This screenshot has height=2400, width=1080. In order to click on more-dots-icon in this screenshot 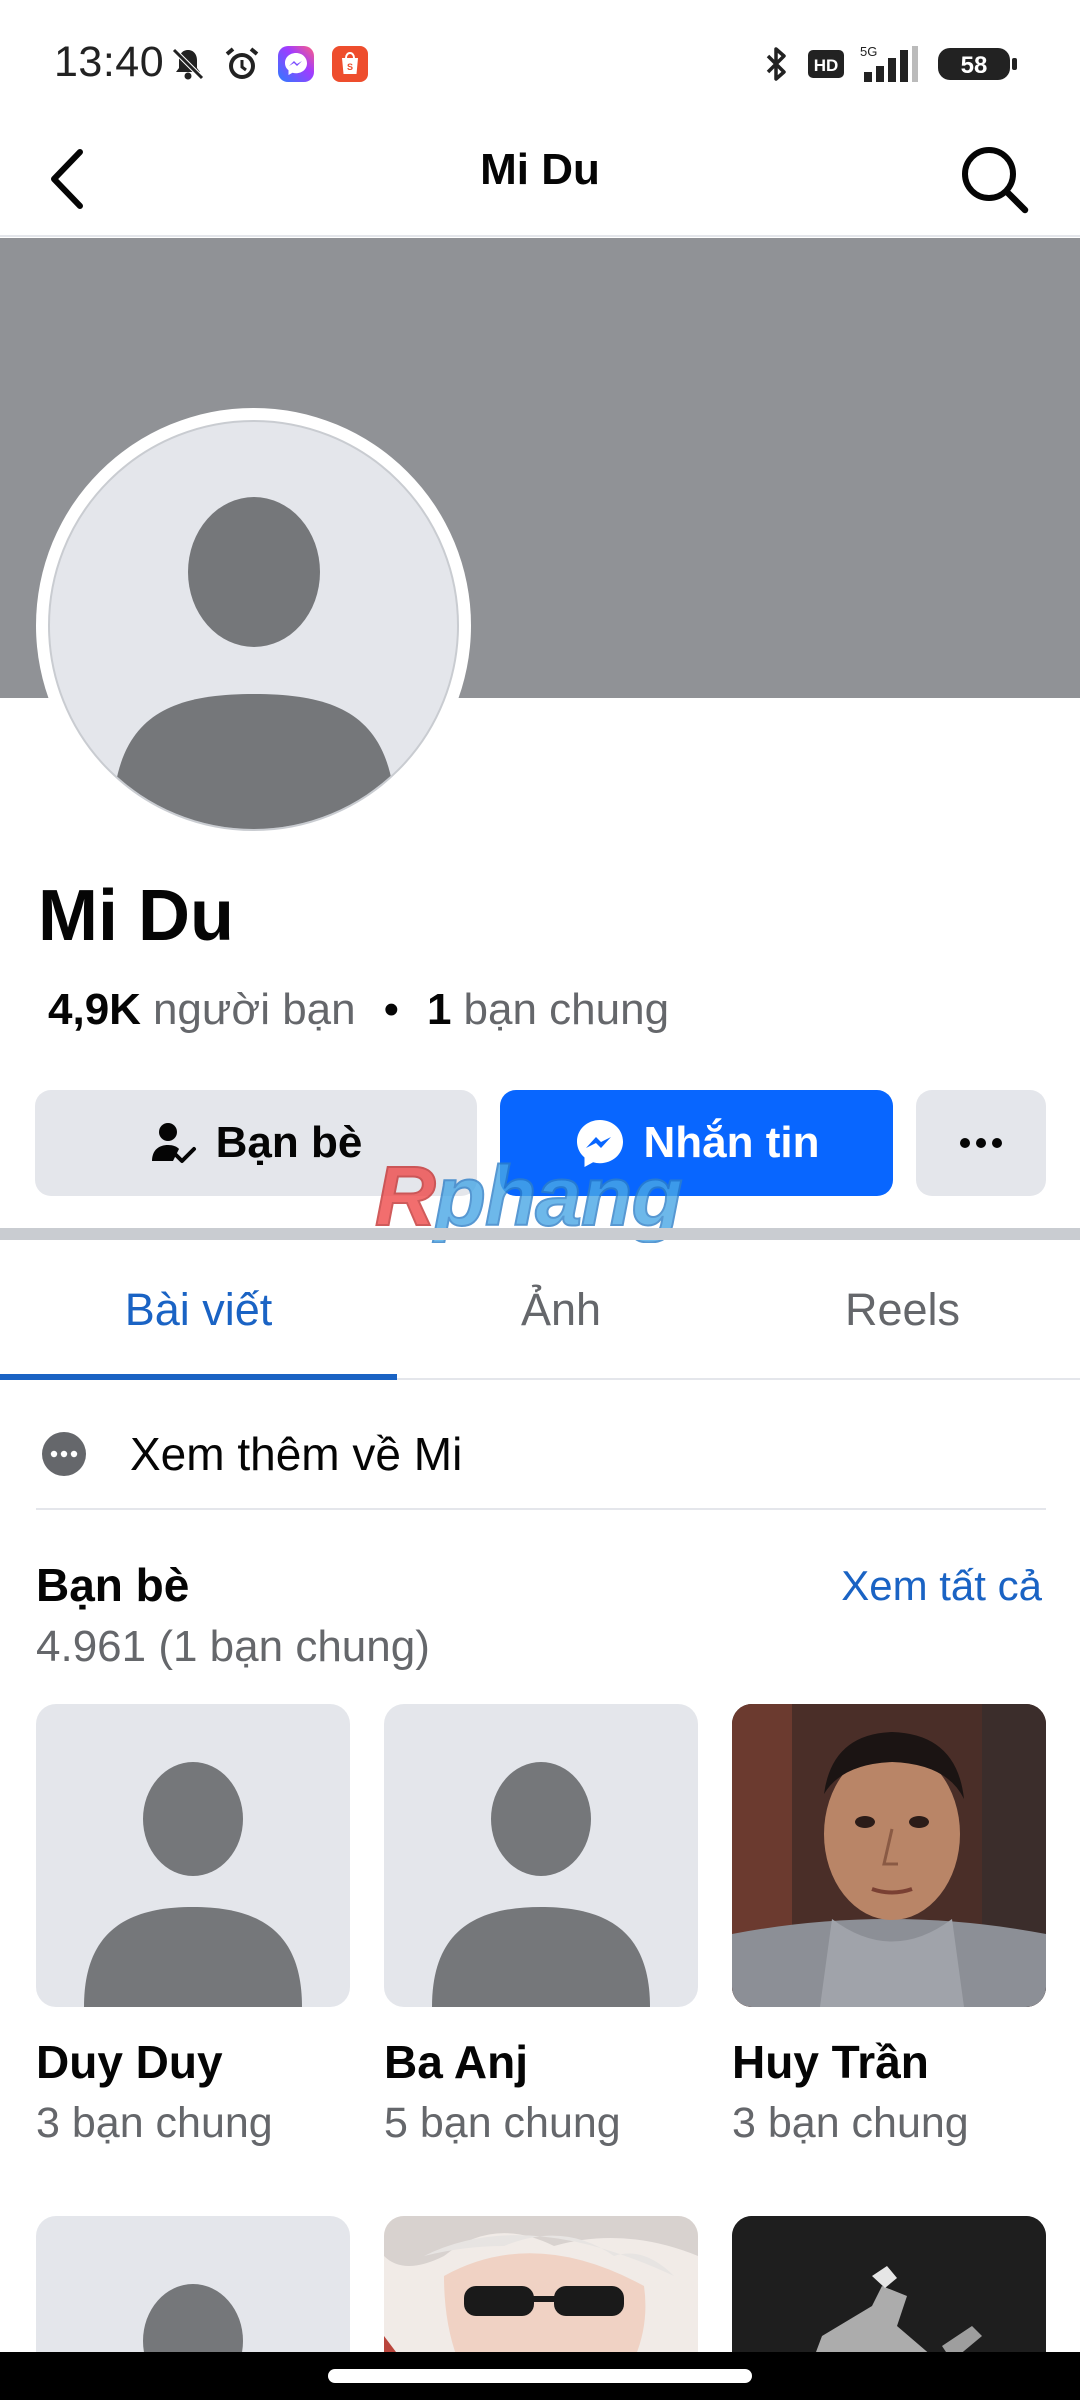, I will do `click(981, 1143)`.